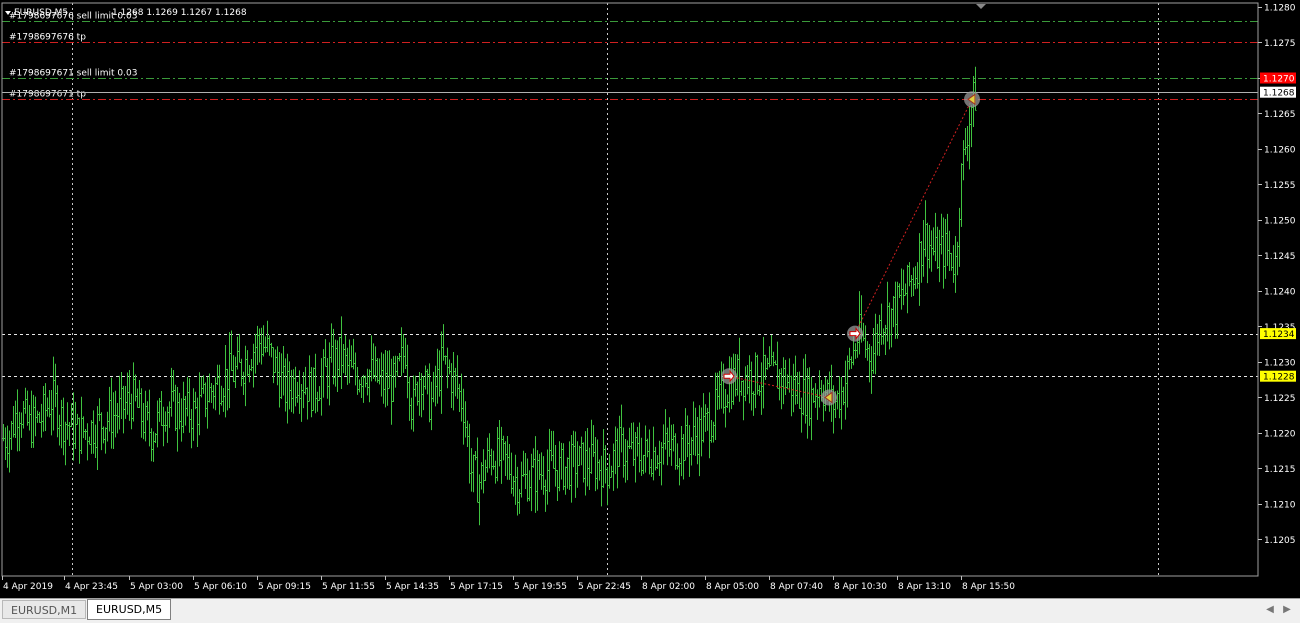 This screenshot has width=1300, height=623. Describe the element at coordinates (28, 587) in the screenshot. I see `time-tick-label: 4 Apr 2019` at that location.